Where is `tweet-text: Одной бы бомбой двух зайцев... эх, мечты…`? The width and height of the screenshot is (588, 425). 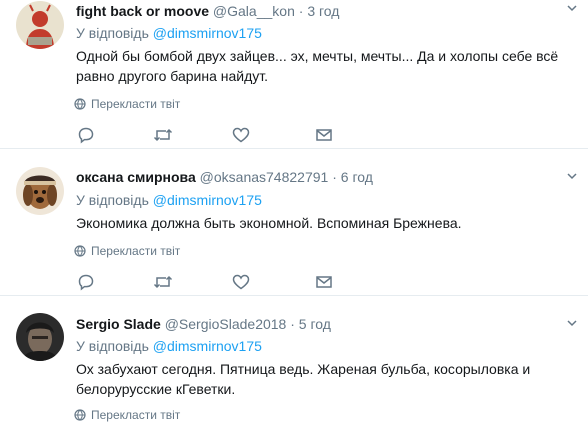
tweet-text: Одной бы бомбой двух зайцев... эх, мечты… is located at coordinates (317, 66).